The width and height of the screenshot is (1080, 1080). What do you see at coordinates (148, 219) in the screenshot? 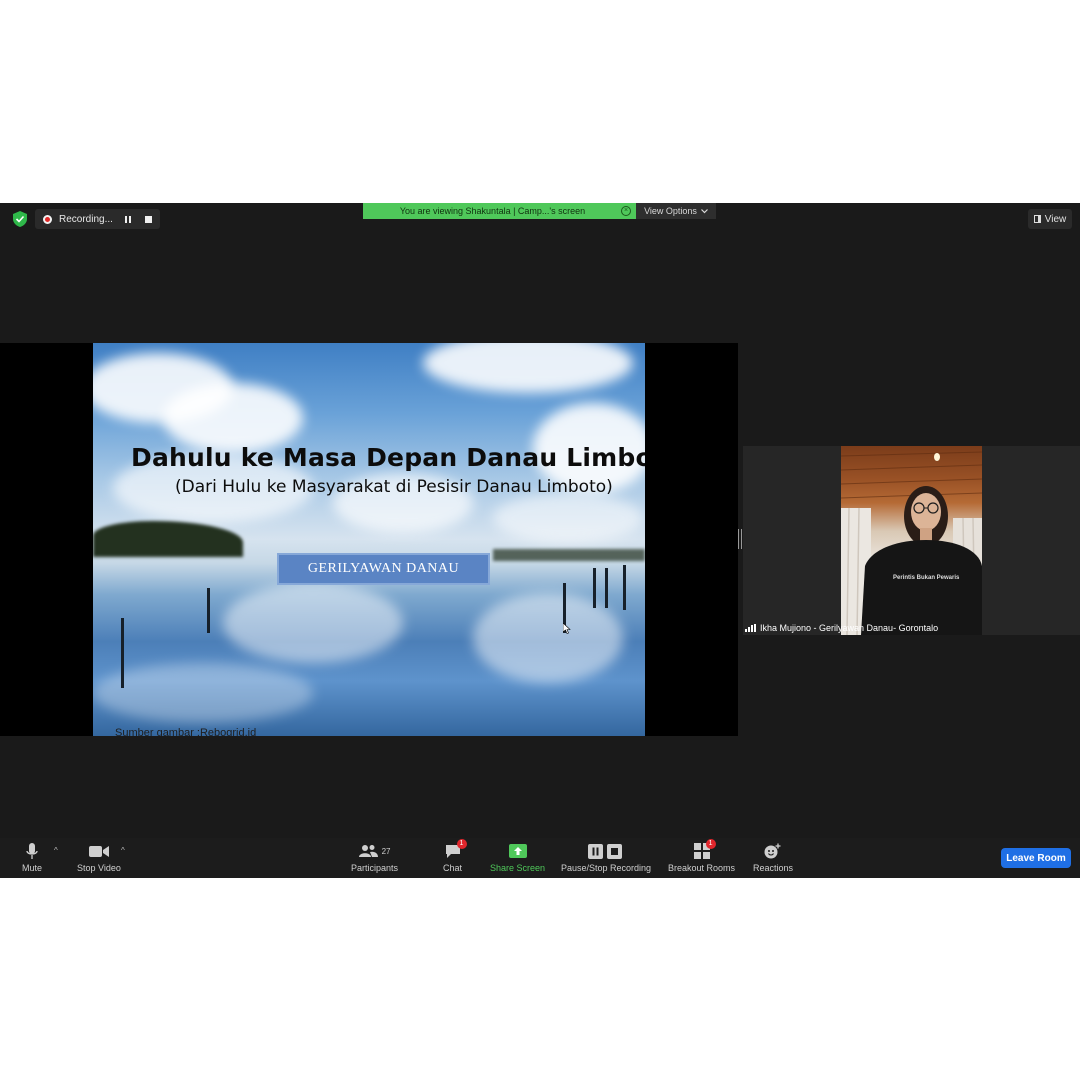
I see `stop-recording-icon` at bounding box center [148, 219].